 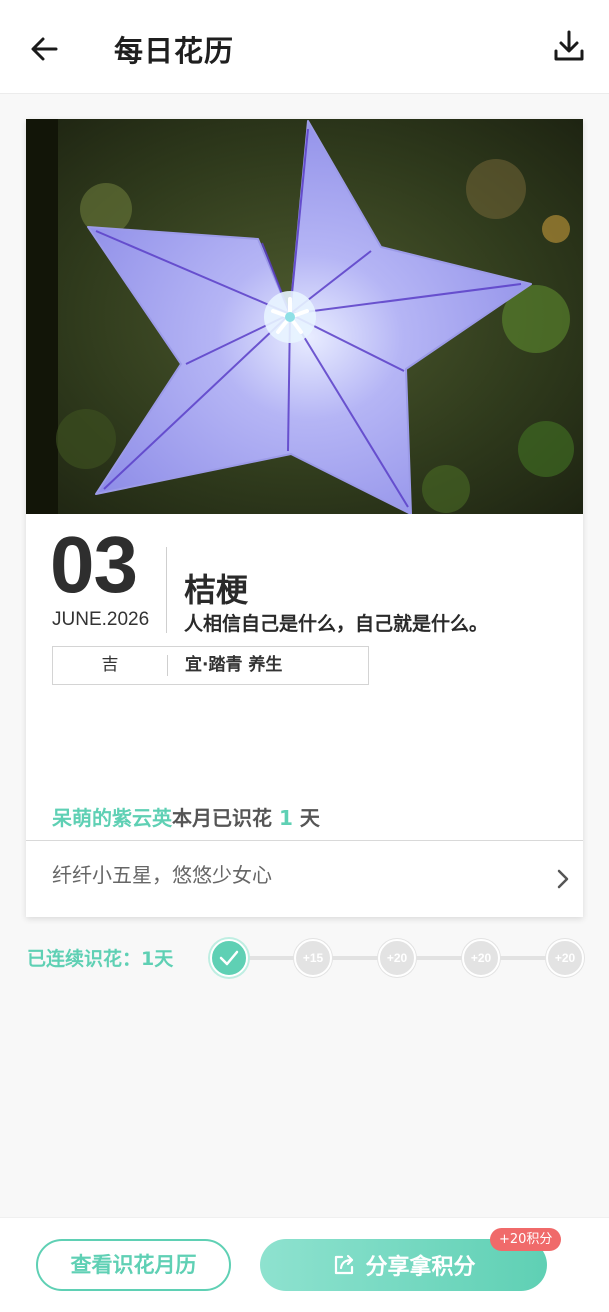 I want to click on bottom-action-bar: 查看识花月历 分享拿积分 +20积分, so click(x=304, y=1264).